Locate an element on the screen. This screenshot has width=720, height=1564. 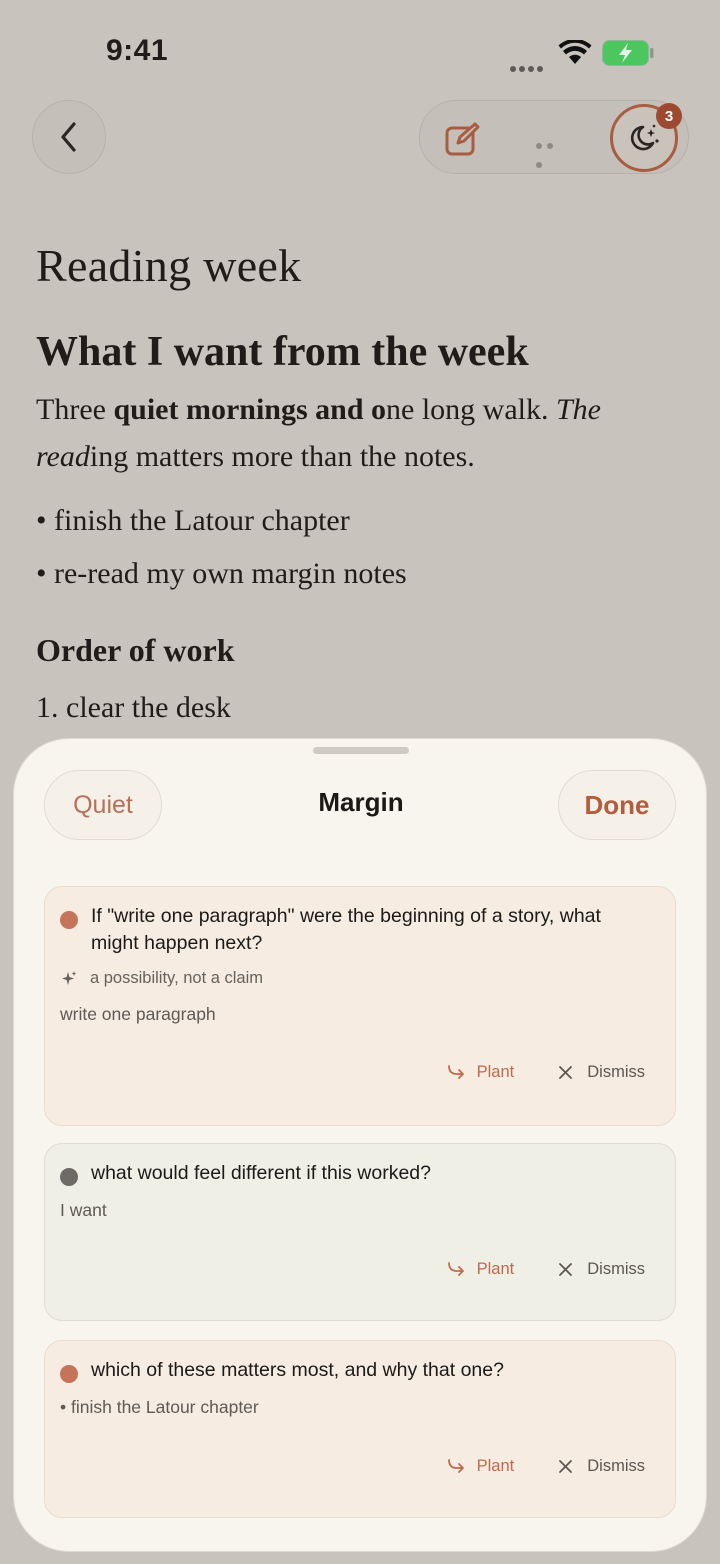
quiet-button: Quiet is located at coordinates (103, 805).